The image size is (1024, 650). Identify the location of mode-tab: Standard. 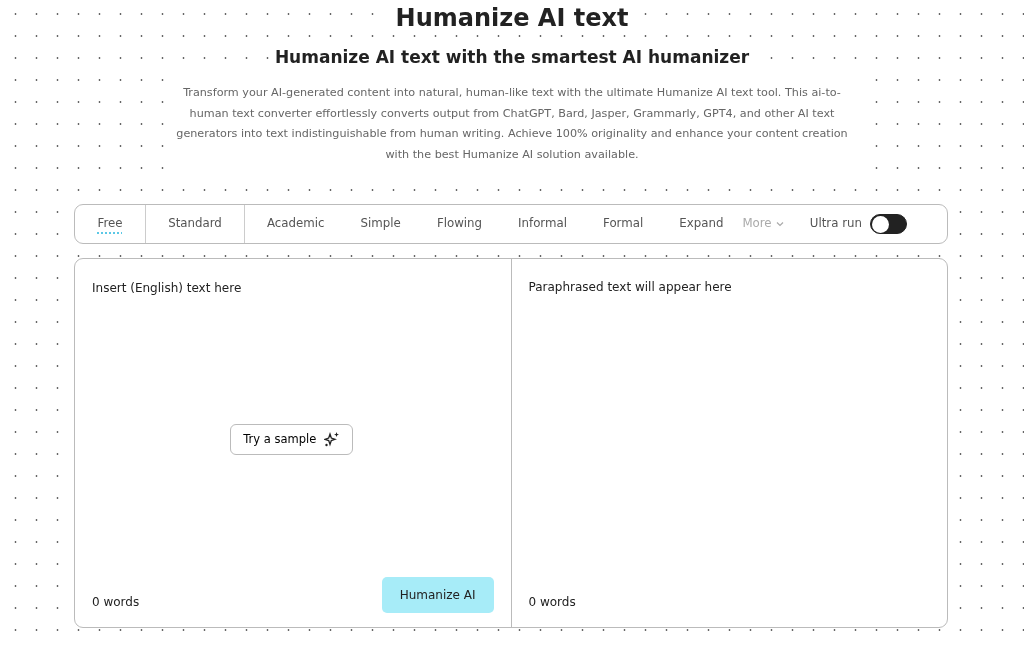
(195, 224).